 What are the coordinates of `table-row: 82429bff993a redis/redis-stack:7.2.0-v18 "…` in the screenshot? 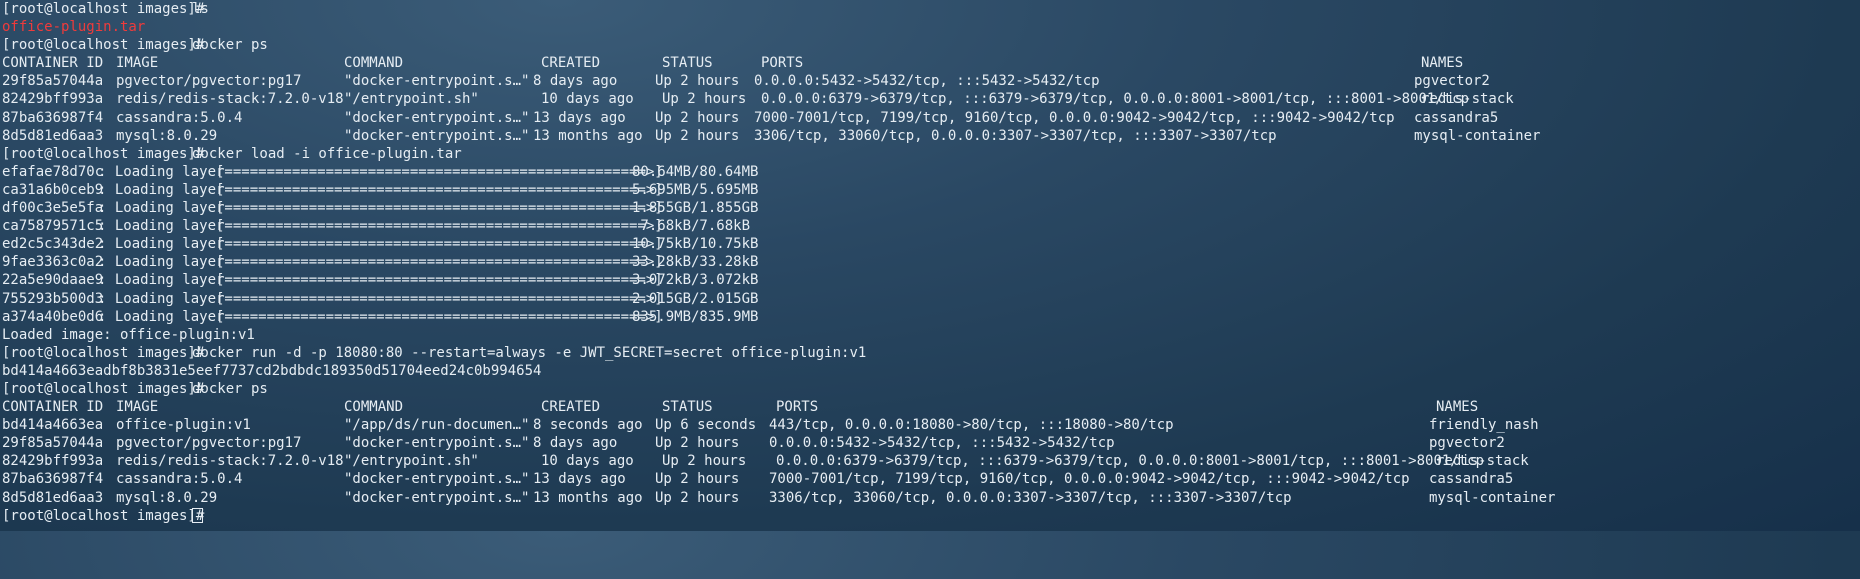 It's located at (930, 461).